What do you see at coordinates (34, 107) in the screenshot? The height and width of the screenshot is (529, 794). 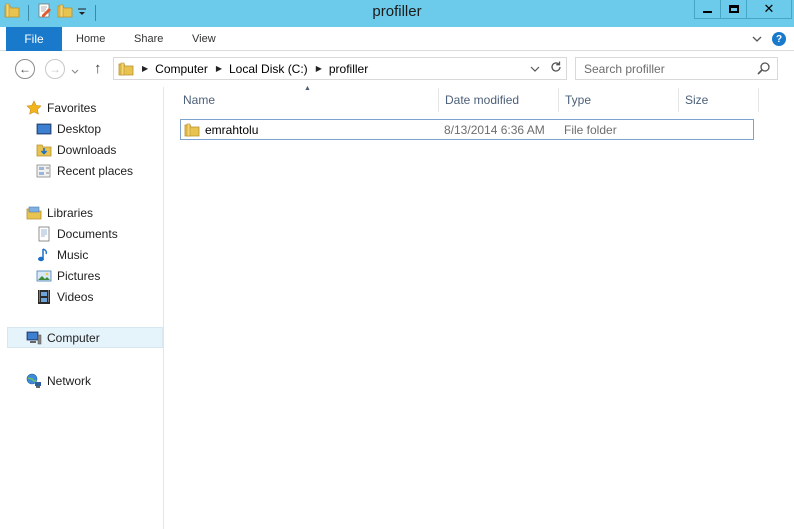 I see `star-icon` at bounding box center [34, 107].